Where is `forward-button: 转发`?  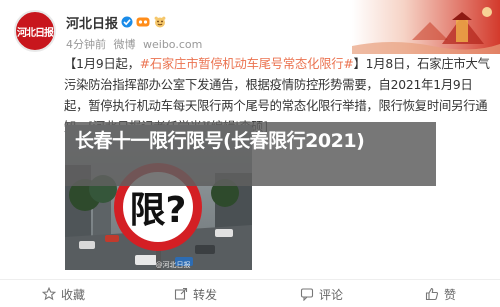 forward-button: 转发 is located at coordinates (195, 293).